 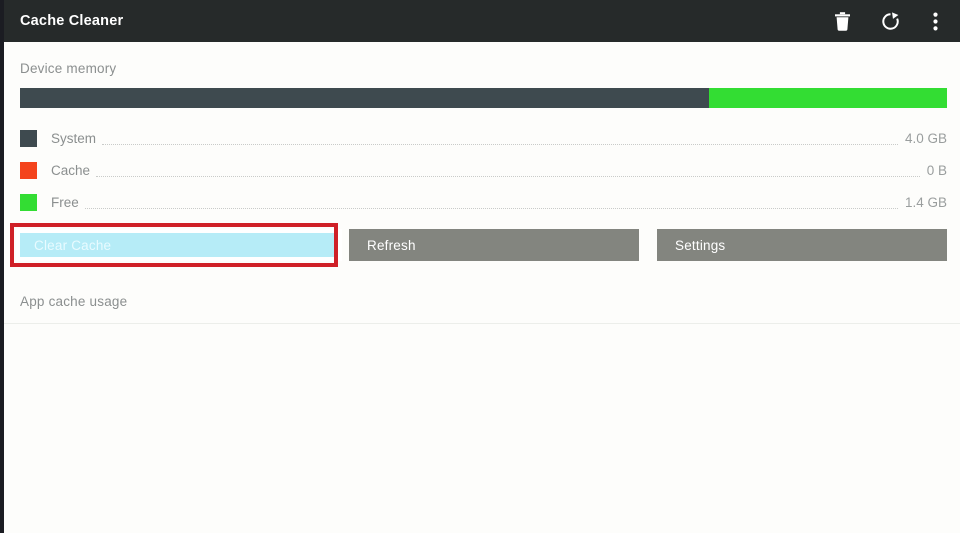 What do you see at coordinates (68, 68) in the screenshot?
I see `device-memory-label: Device memory` at bounding box center [68, 68].